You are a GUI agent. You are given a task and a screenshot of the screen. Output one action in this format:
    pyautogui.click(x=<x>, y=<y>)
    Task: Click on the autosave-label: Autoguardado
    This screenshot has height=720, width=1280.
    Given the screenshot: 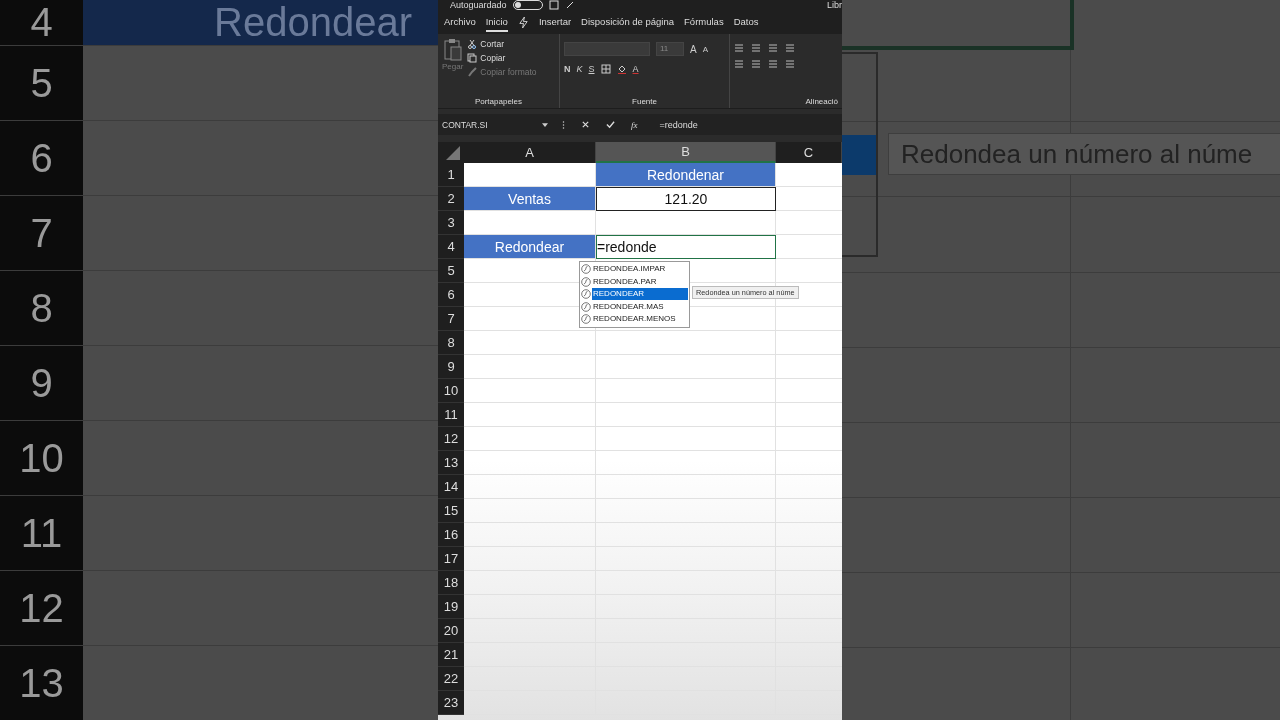 What is the action you would take?
    pyautogui.click(x=478, y=5)
    